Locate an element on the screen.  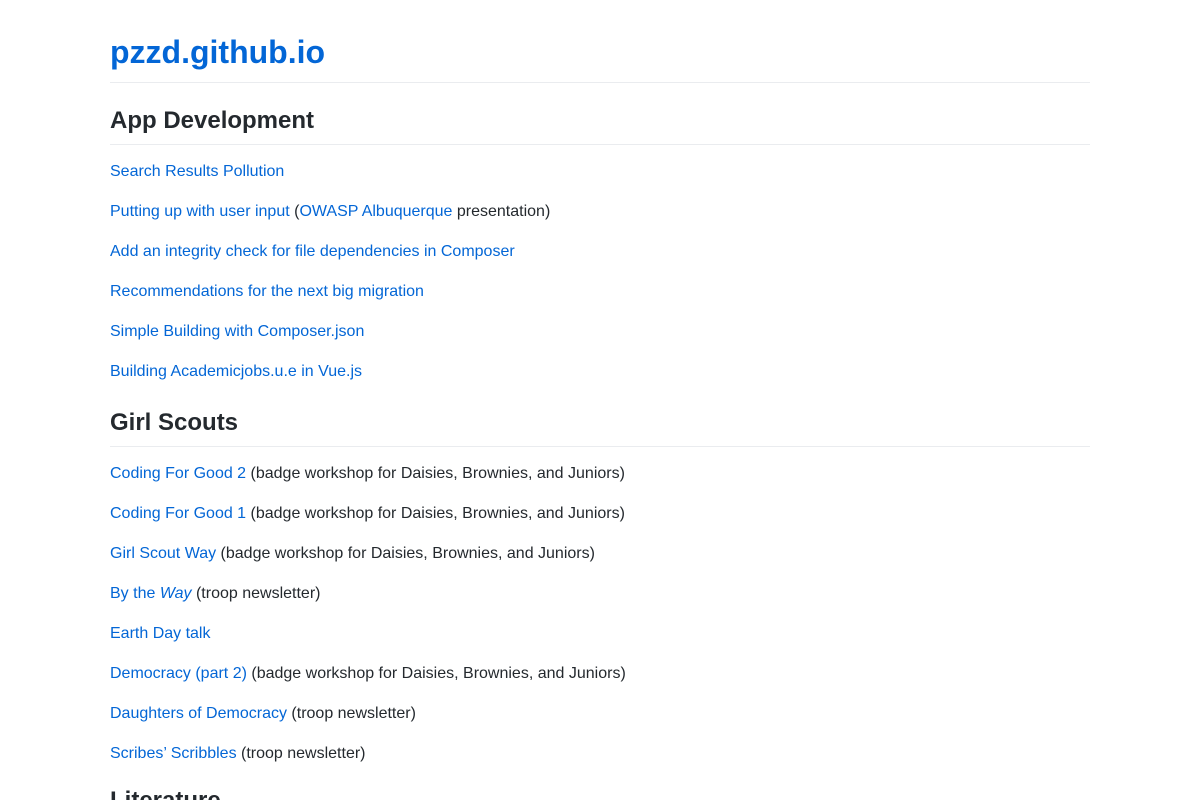
article-link-daughters-of-democracy: Daughters of Democracy is located at coordinates (198, 713).